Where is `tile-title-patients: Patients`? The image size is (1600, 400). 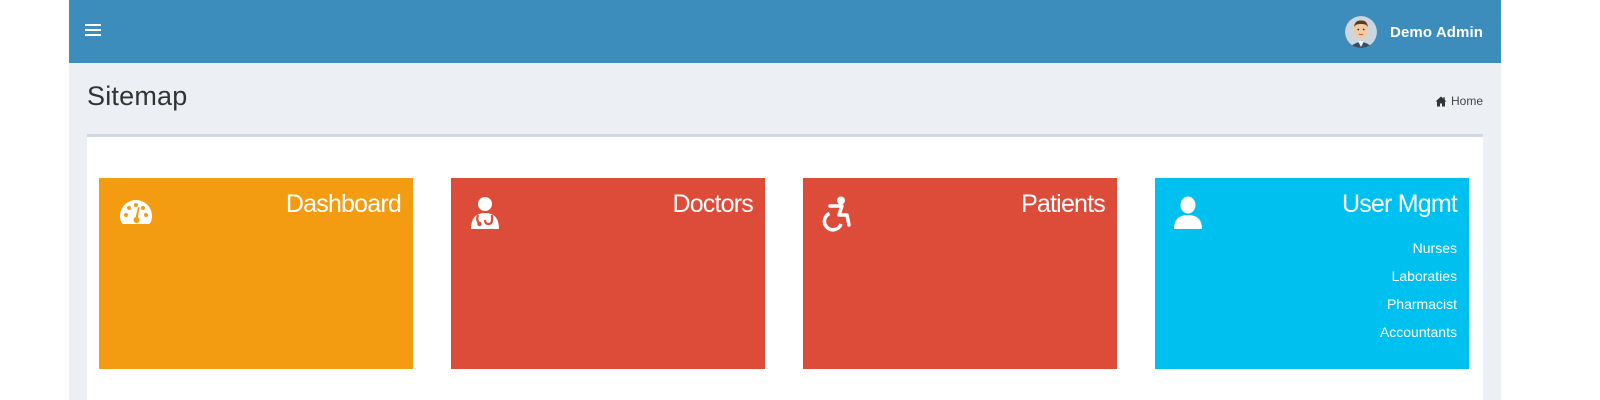 tile-title-patients: Patients is located at coordinates (1063, 204).